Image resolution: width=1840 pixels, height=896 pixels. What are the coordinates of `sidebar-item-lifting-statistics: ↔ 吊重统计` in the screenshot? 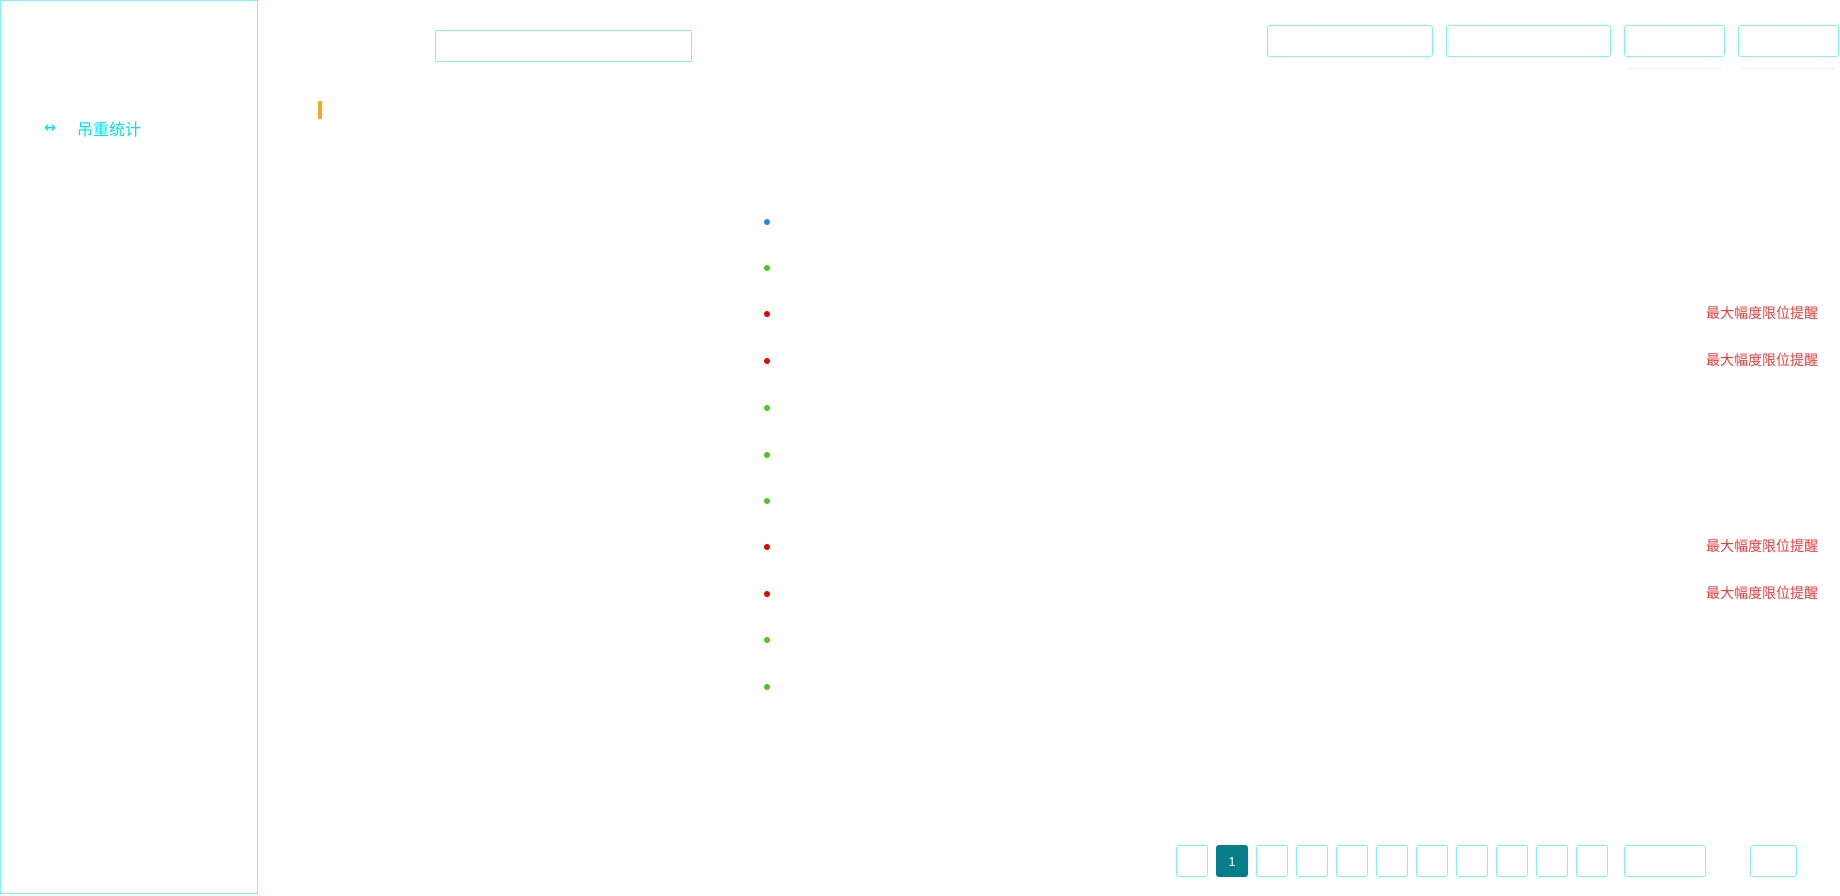 It's located at (91, 128).